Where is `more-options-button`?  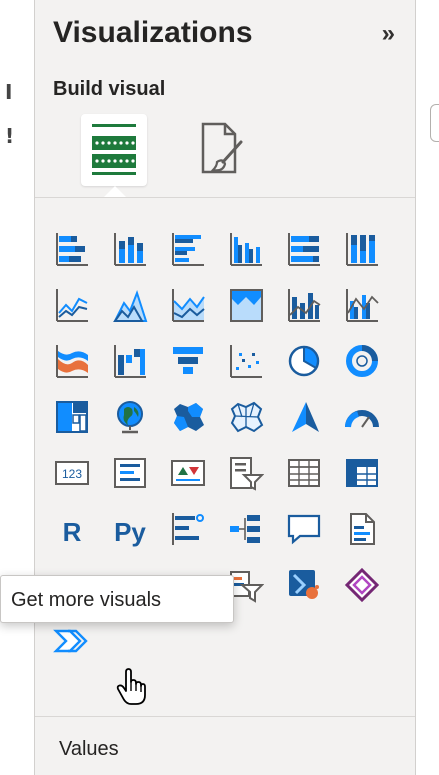
more-options-button is located at coordinates (130, 641).